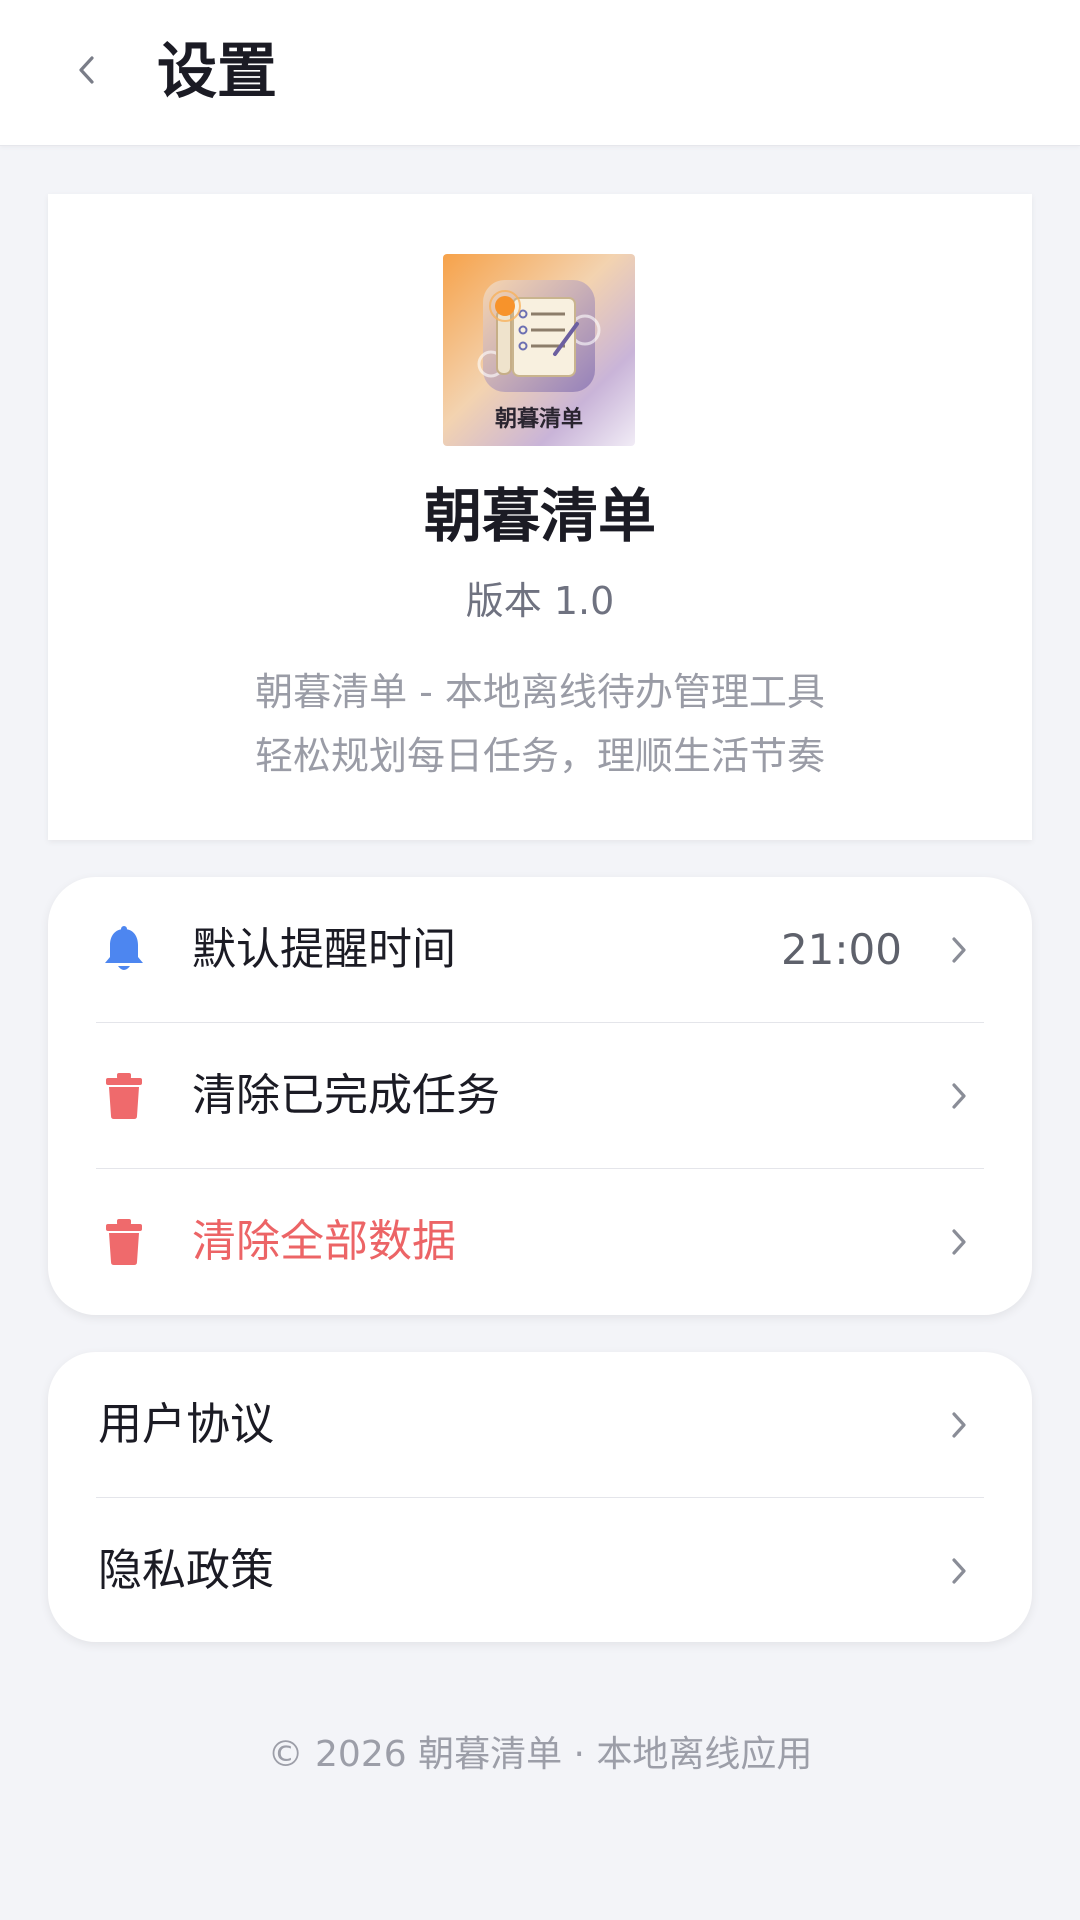 This screenshot has width=1080, height=1920. What do you see at coordinates (124, 950) in the screenshot?
I see `bell-icon` at bounding box center [124, 950].